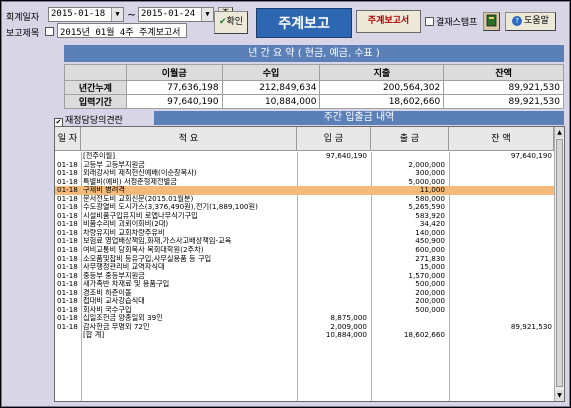 The image size is (571, 408). What do you see at coordinates (95, 87) in the screenshot?
I see `annual-row-label: 년간누계` at bounding box center [95, 87].